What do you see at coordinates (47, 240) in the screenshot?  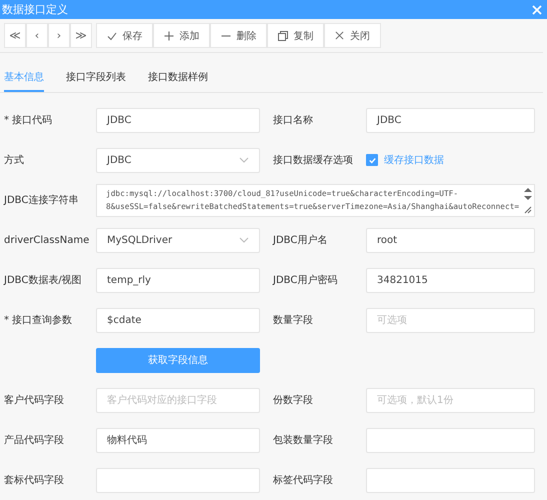 I see `field-label: driverClassName` at bounding box center [47, 240].